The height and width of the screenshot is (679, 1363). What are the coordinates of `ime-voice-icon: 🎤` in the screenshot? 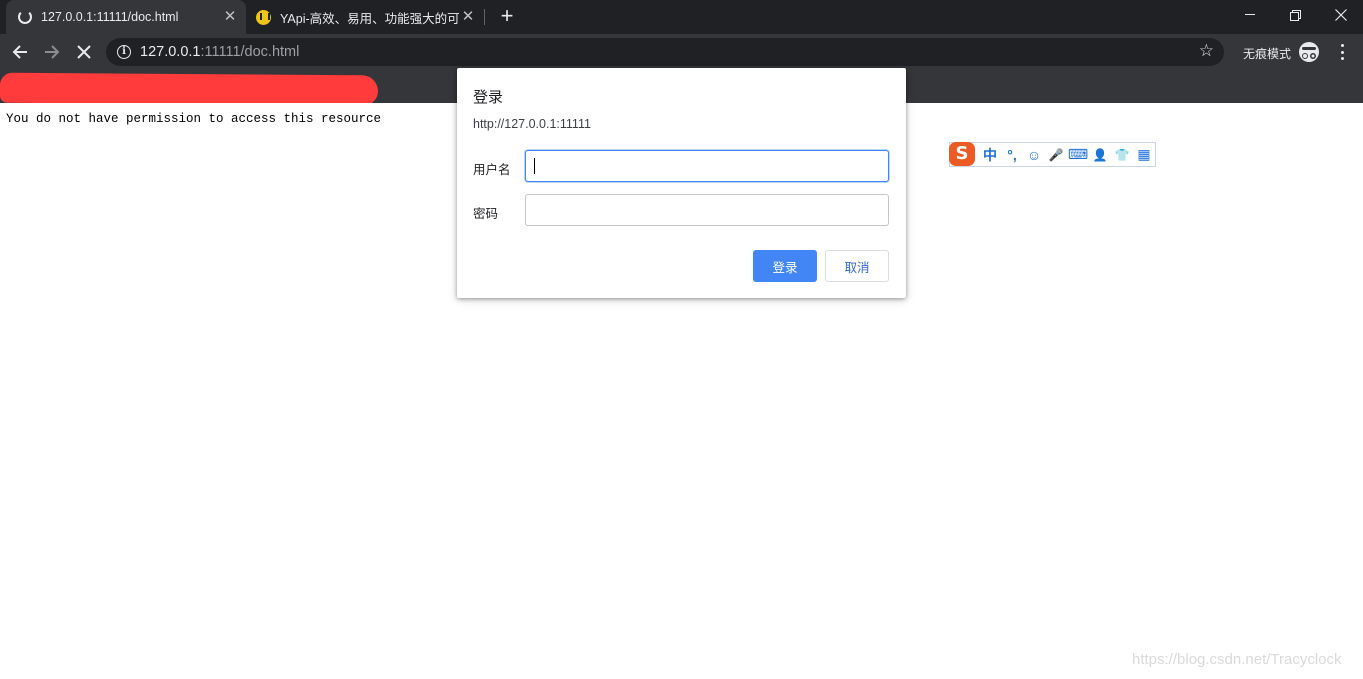 It's located at (1056, 155).